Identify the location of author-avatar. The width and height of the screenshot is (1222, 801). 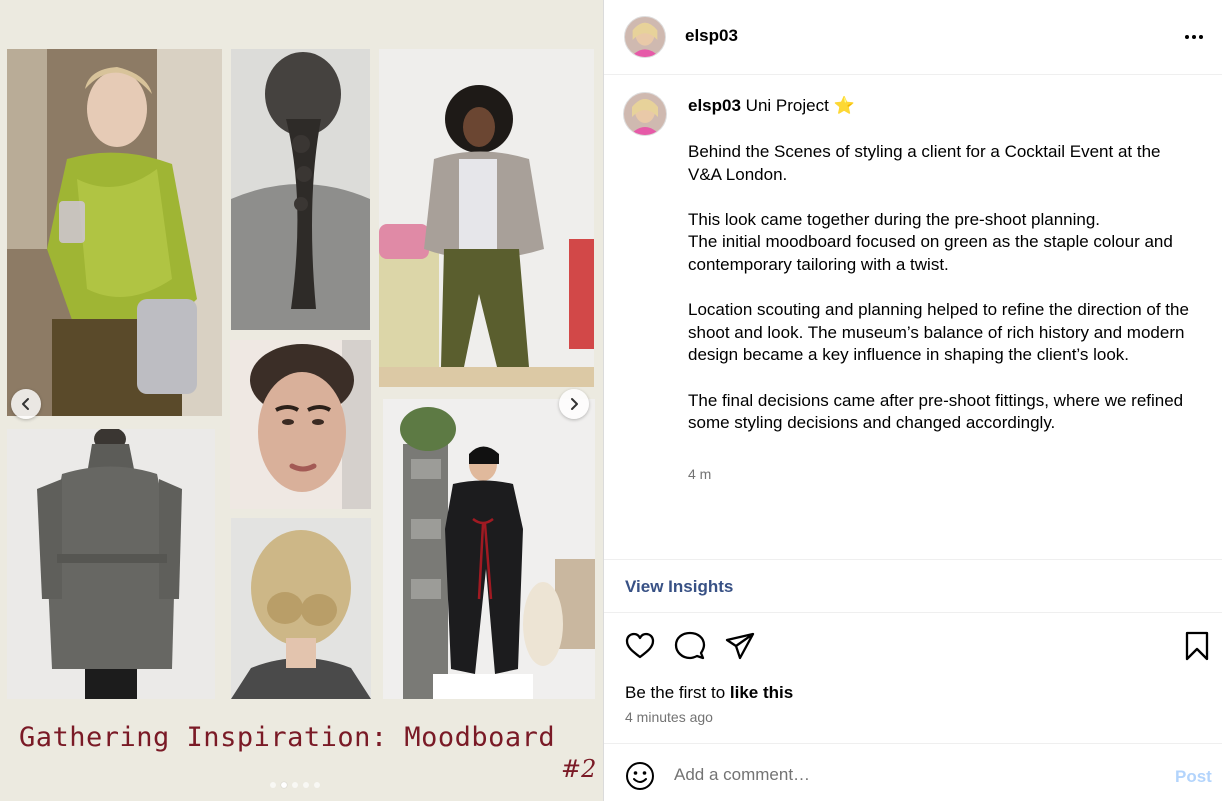
(645, 37).